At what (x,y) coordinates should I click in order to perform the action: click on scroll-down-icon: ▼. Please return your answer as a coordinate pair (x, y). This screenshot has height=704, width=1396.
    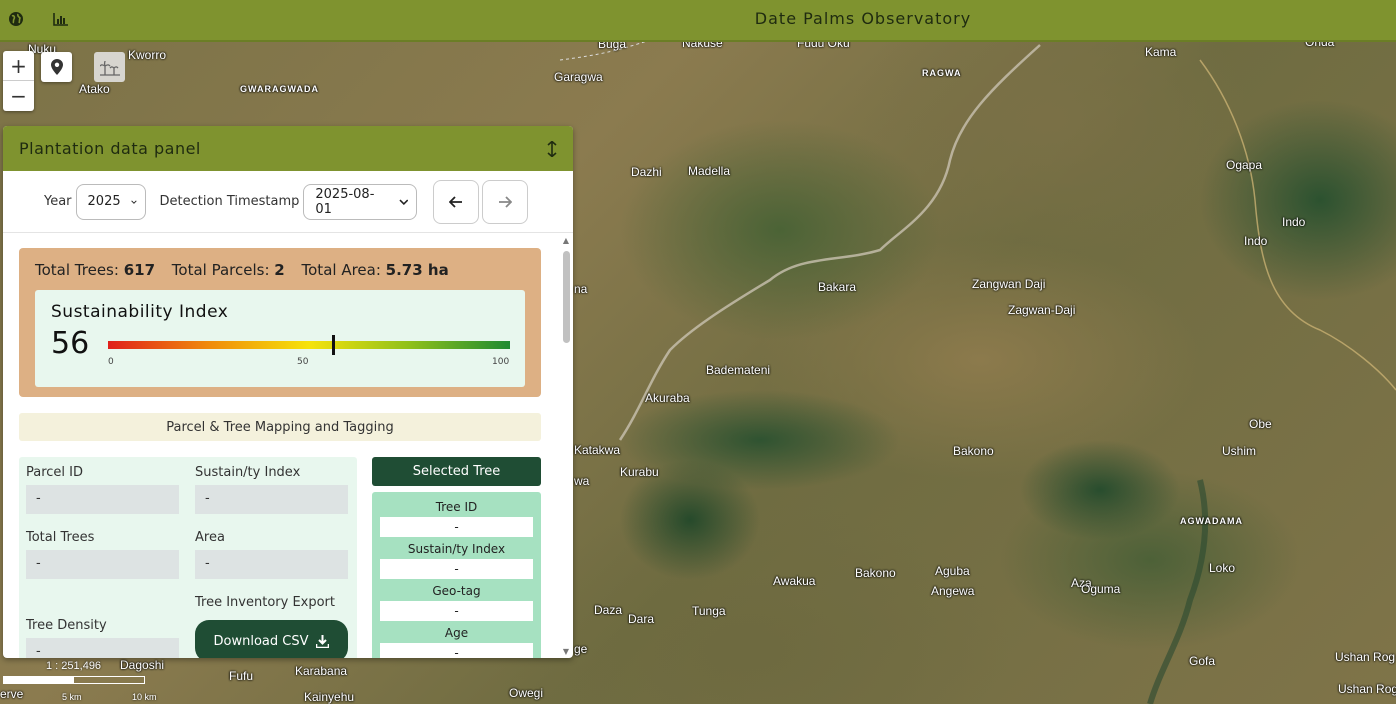
    Looking at the image, I should click on (566, 651).